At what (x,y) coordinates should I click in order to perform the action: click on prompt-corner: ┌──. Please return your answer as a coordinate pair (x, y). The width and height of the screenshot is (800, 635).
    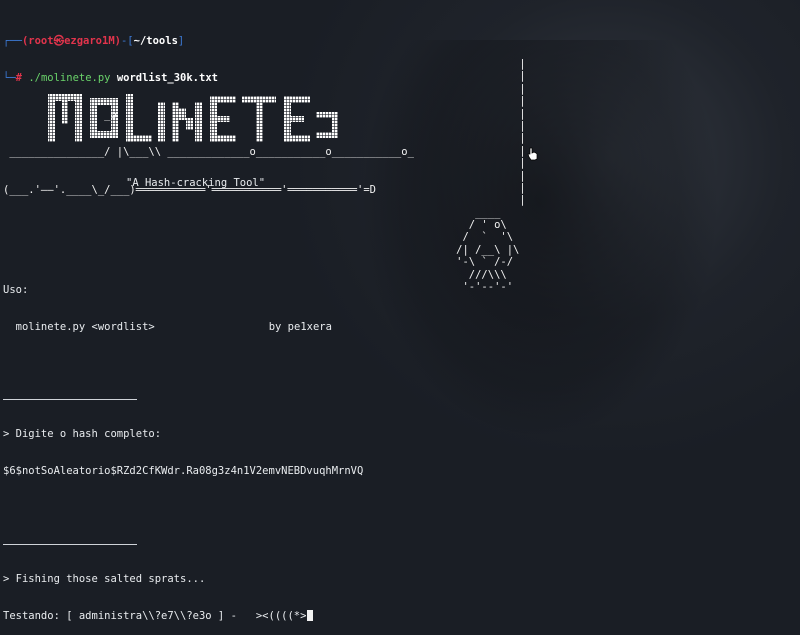
    Looking at the image, I should click on (12, 40).